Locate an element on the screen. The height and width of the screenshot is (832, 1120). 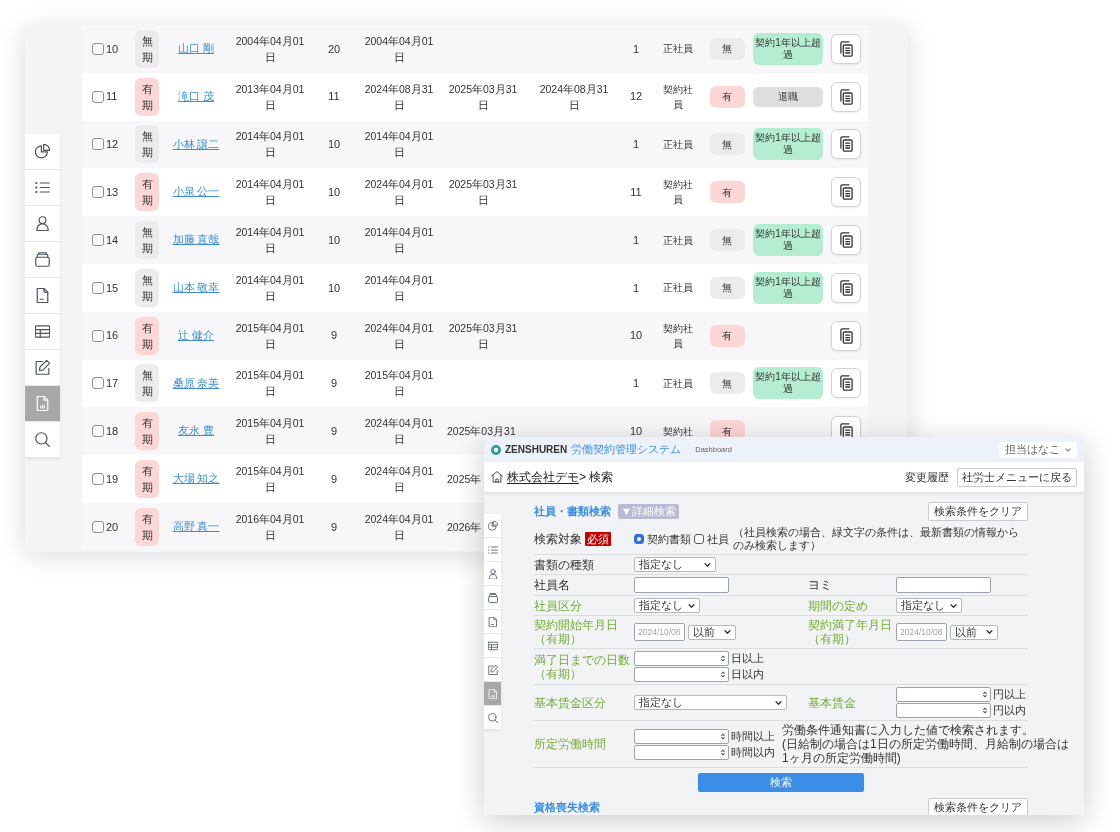
chart-document-icon is located at coordinates (42, 403).